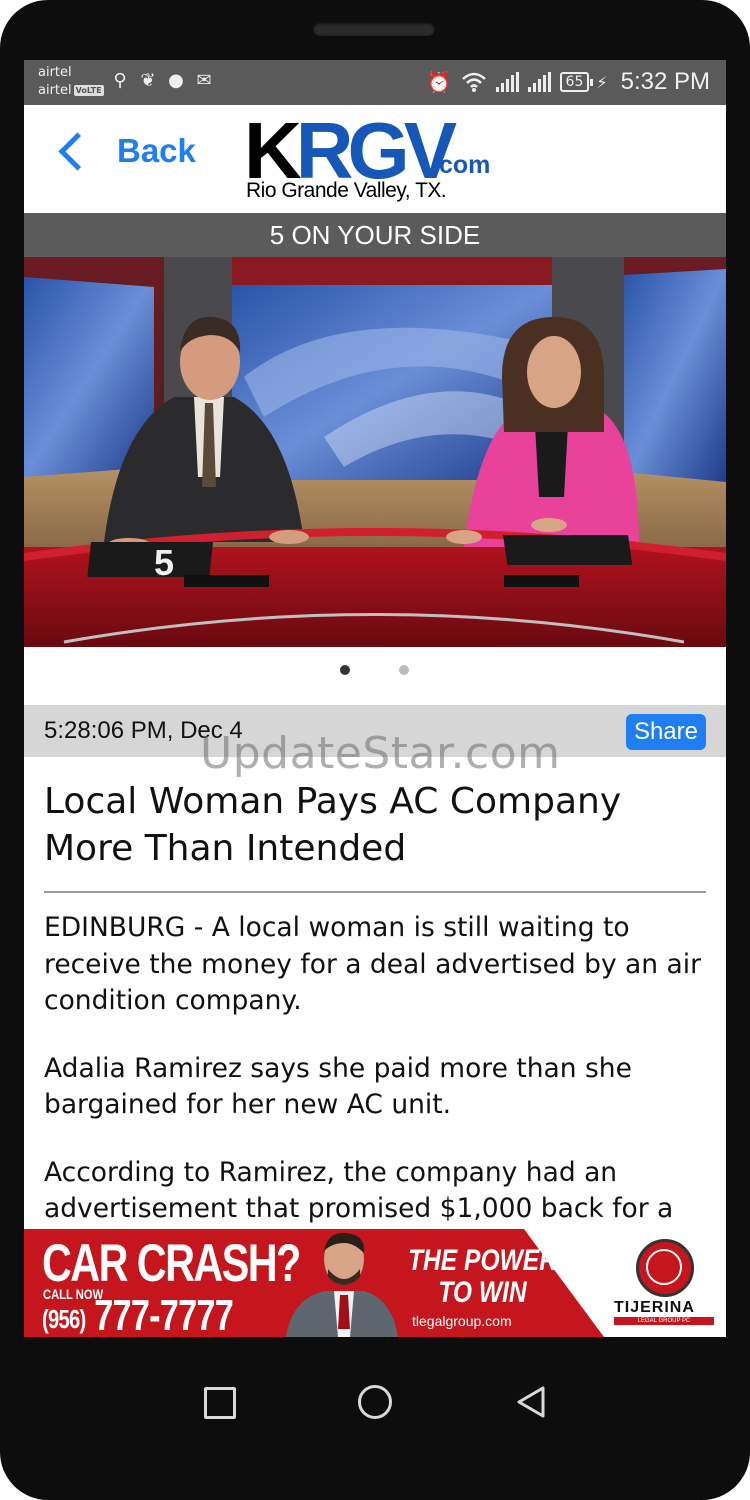 The width and height of the screenshot is (750, 1500). Describe the element at coordinates (148, 80) in the screenshot. I see `feather-icon: ❦` at that location.